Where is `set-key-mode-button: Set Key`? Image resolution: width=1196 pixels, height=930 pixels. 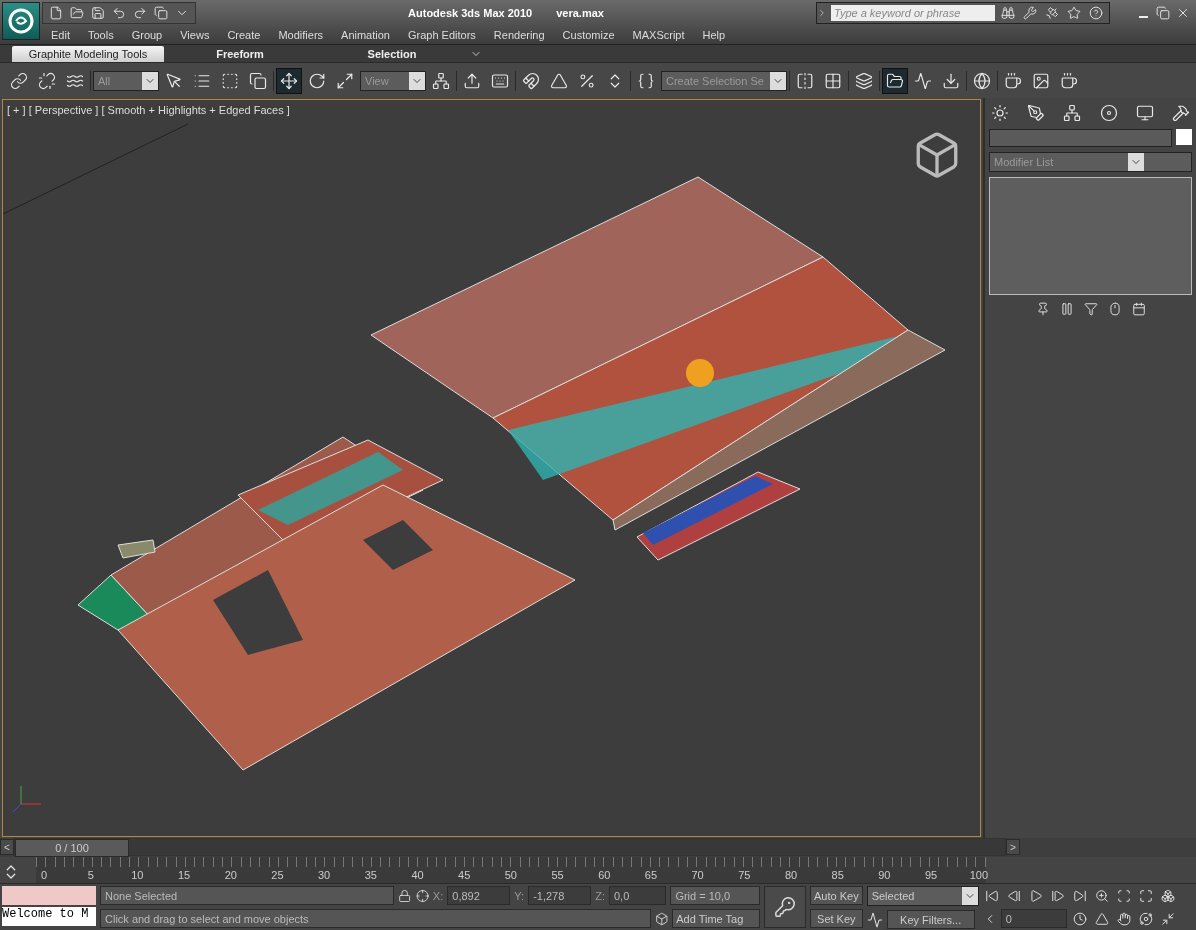 set-key-mode-button: Set Key is located at coordinates (836, 918).